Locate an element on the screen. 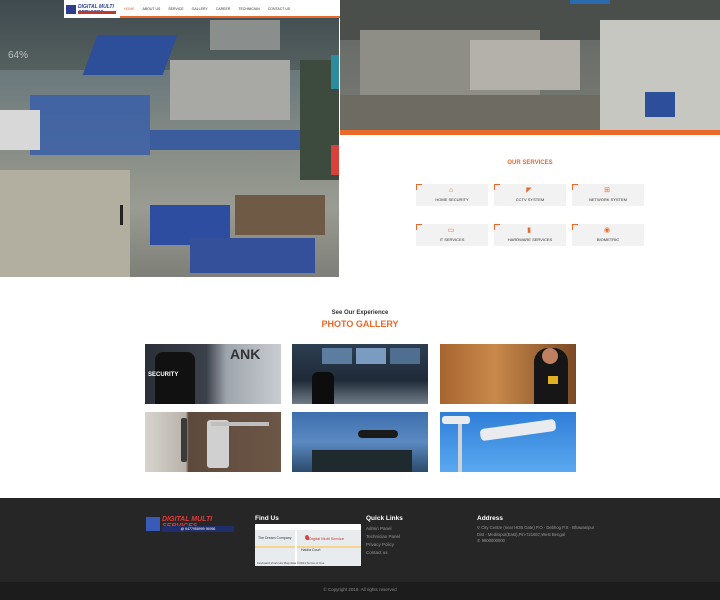 The image size is (720, 600). home-icon: ⌂ is located at coordinates (451, 190).